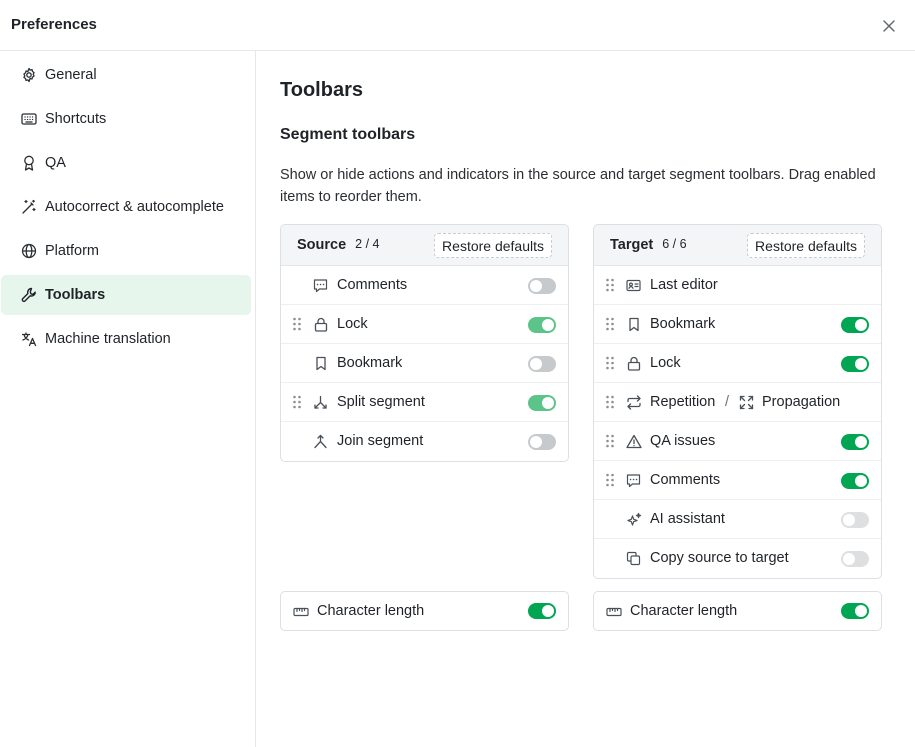 This screenshot has width=915, height=747. I want to click on target-item-copy-source: Copy source to target, so click(737, 558).